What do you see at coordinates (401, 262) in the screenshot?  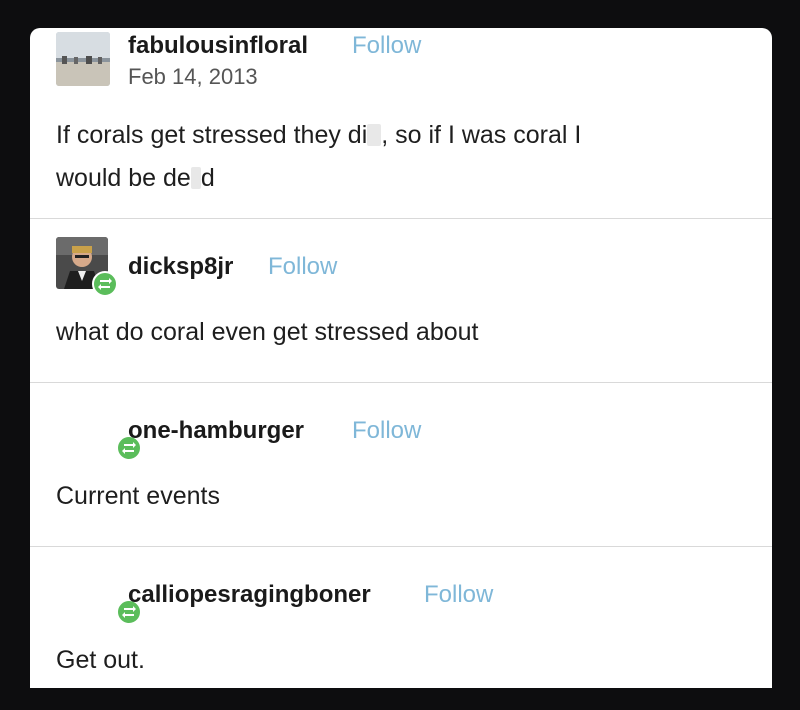 I see `post-header: dicksp8jr Follow` at bounding box center [401, 262].